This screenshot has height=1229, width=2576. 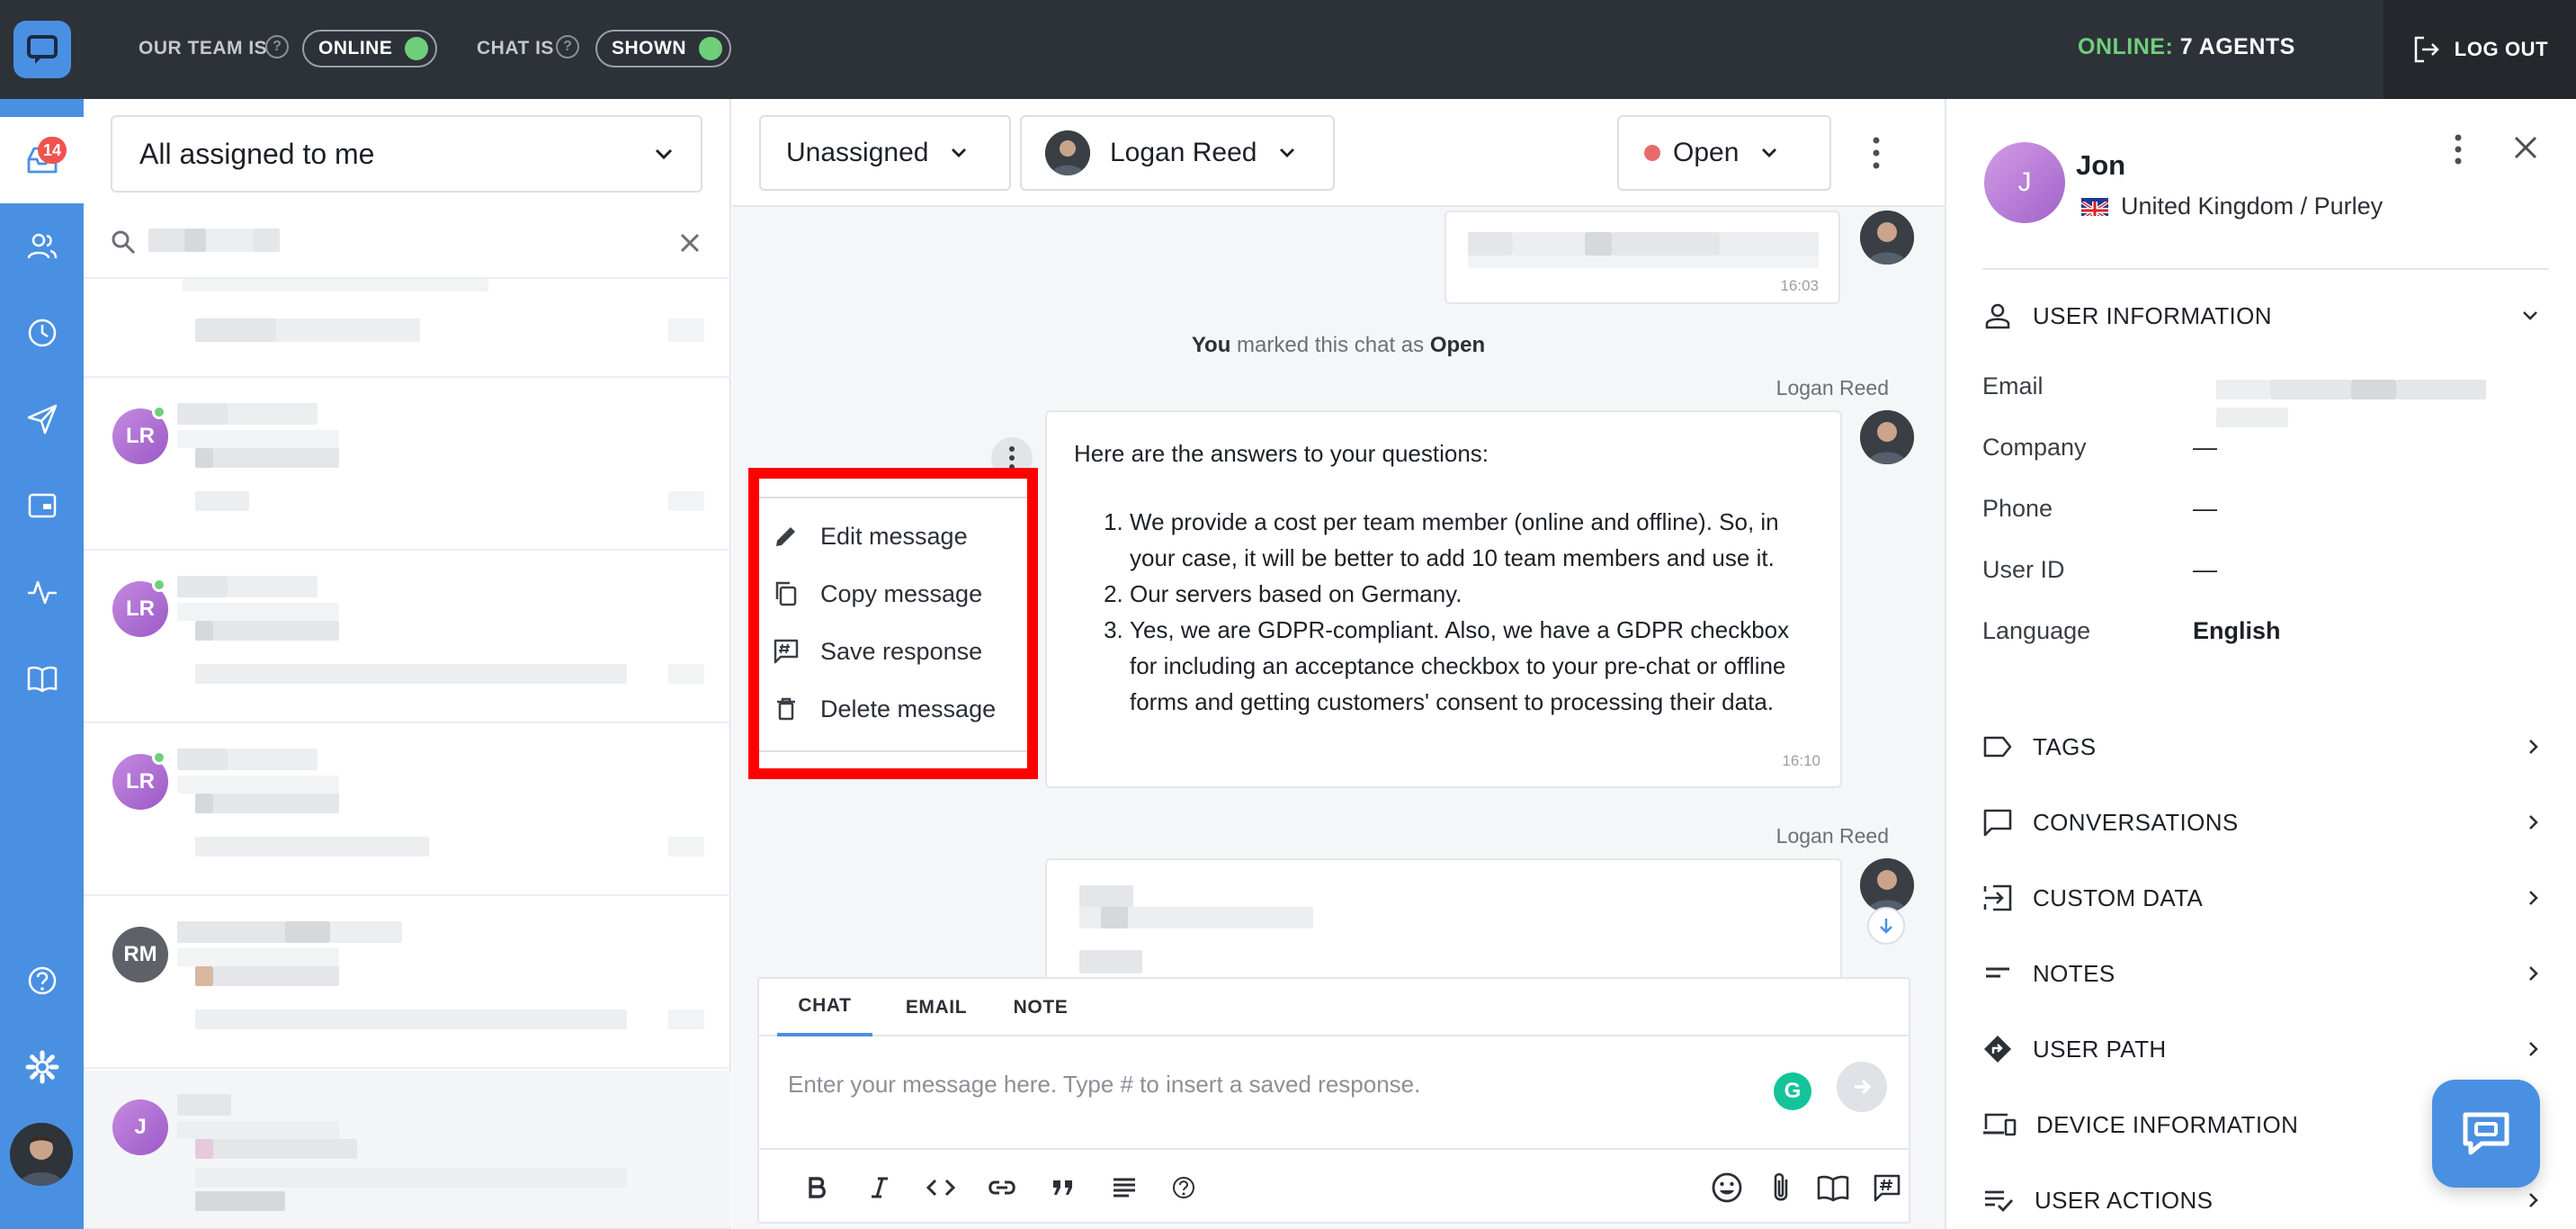 I want to click on nav-reports, so click(x=42, y=592).